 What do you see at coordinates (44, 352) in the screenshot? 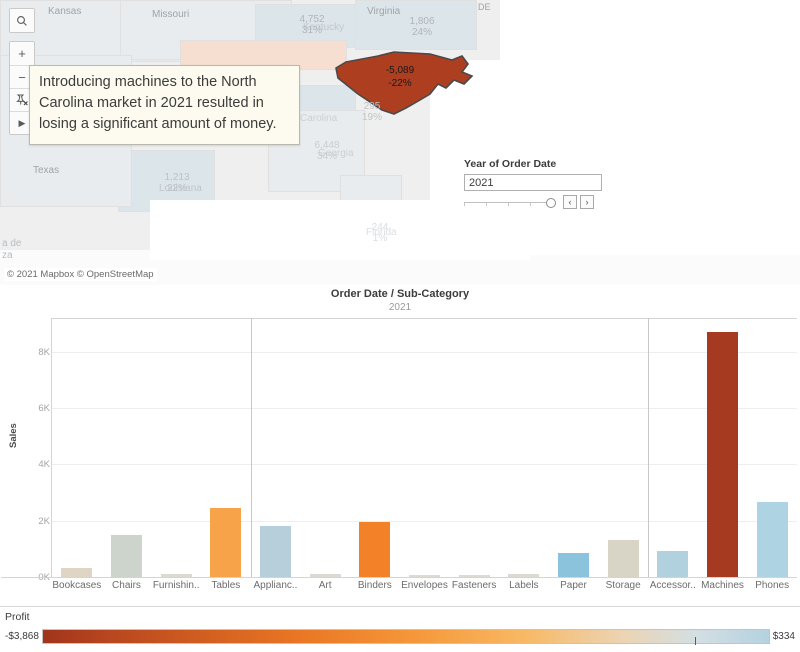
I see `y-tick-label: 8K` at bounding box center [44, 352].